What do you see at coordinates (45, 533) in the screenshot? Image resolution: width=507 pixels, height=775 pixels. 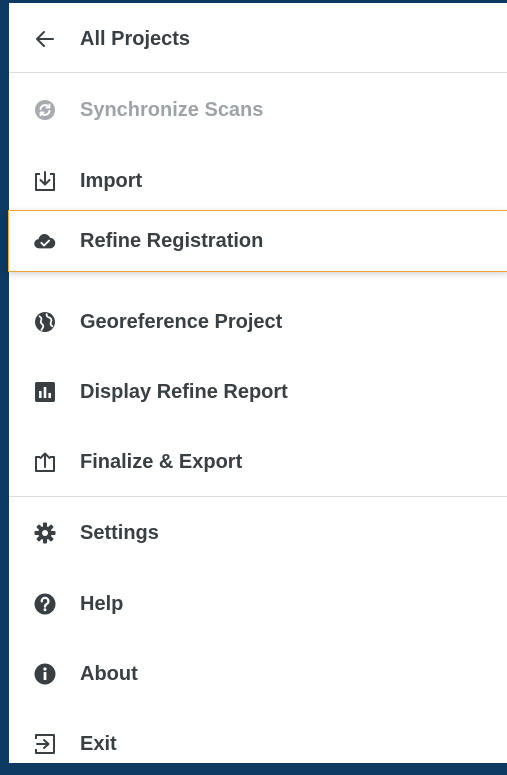 I see `gear-icon` at bounding box center [45, 533].